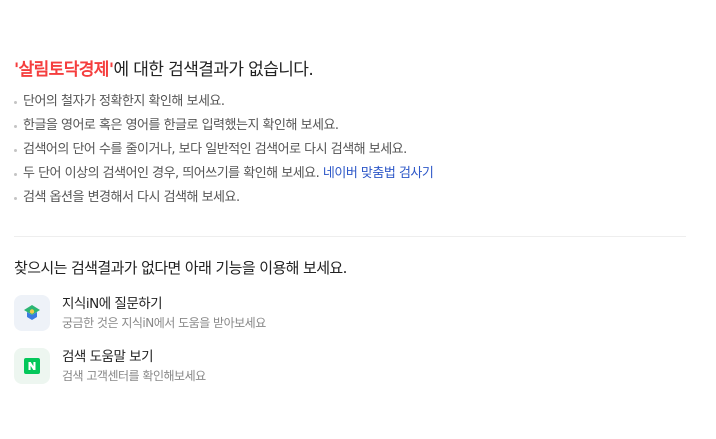  I want to click on ask-kin-link: 지식iN에 질문하기 궁금한 것은 지식iN에서 도움을 받아보세요, so click(214, 314).